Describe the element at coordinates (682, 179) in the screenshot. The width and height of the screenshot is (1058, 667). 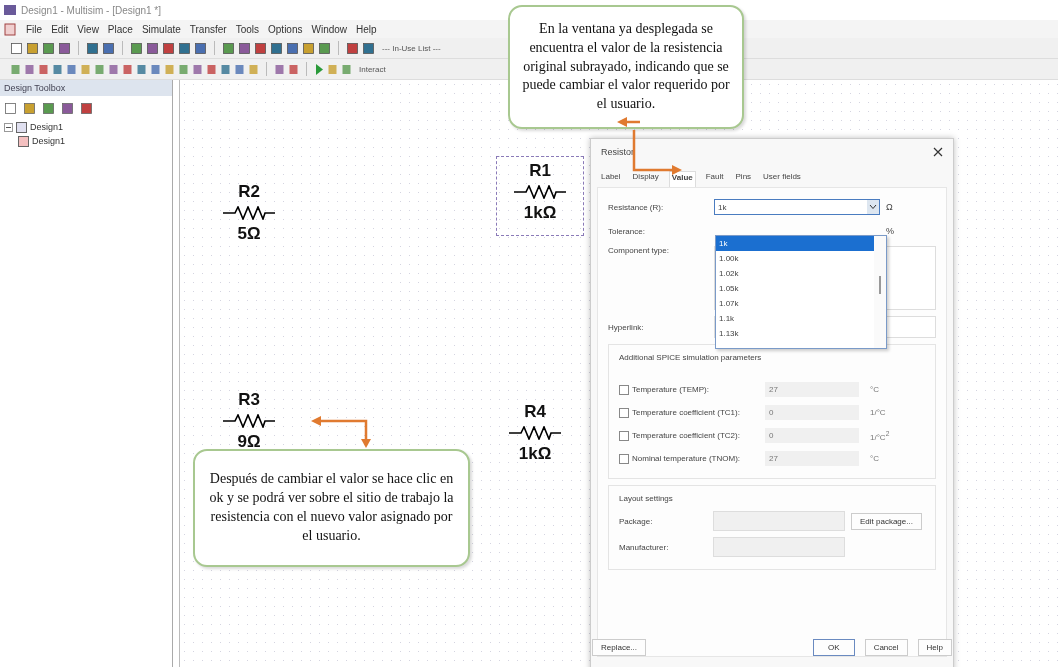
I see `dialog-tab: Value` at that location.